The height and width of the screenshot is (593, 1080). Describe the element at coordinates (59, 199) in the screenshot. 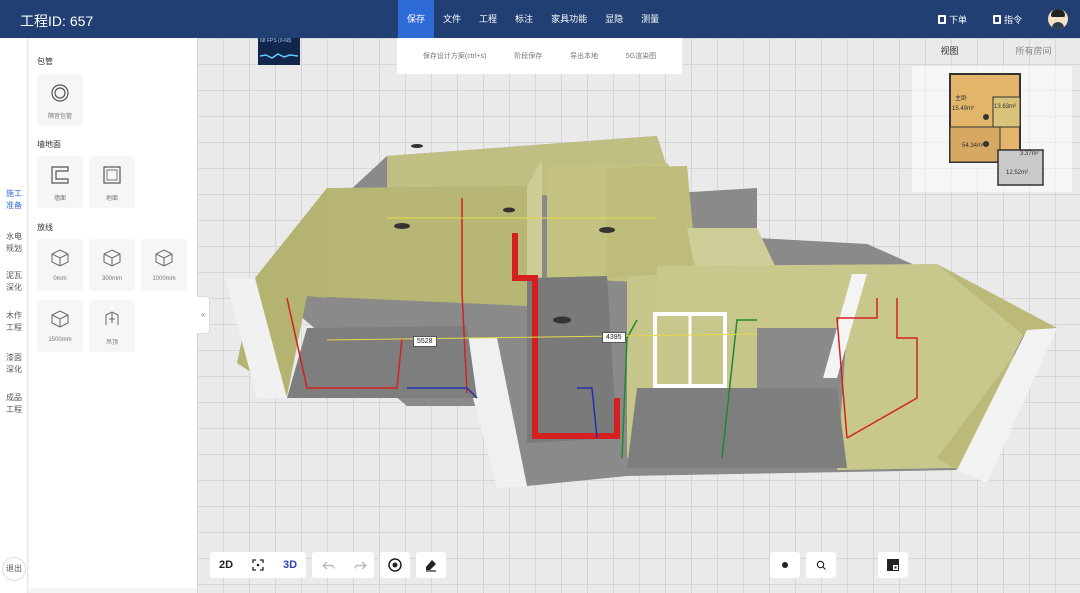

I see `tile-label: 墙面` at that location.